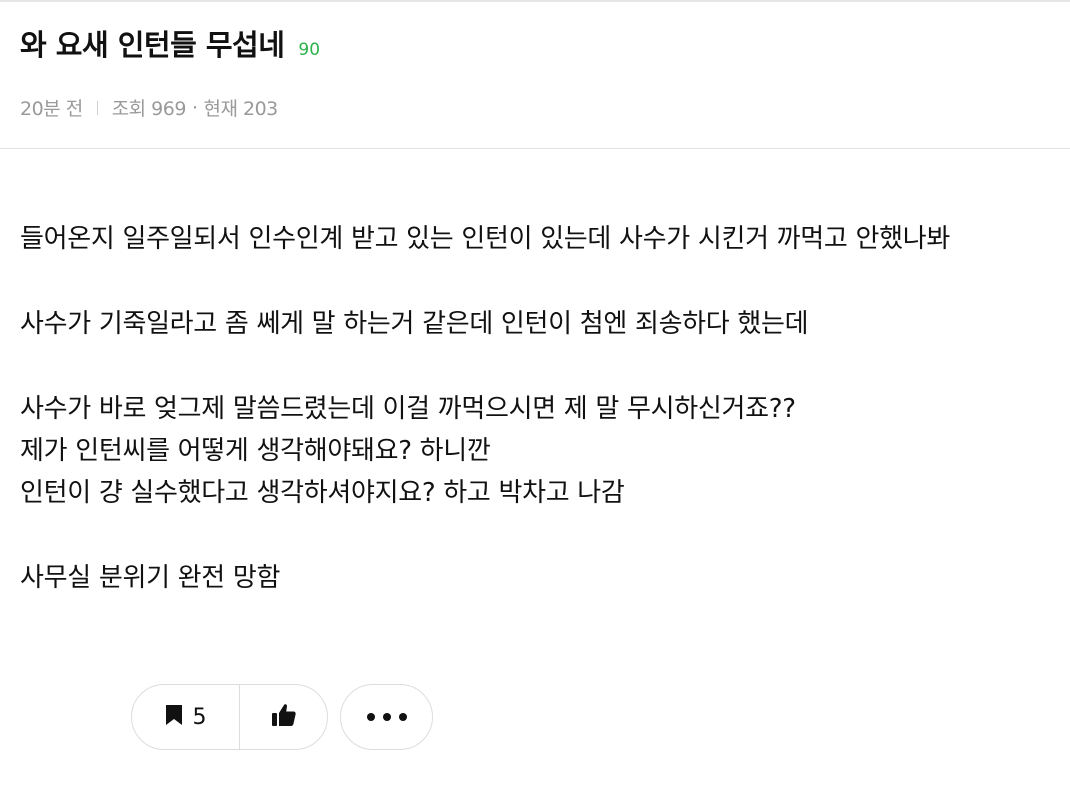 The height and width of the screenshot is (812, 1070). Describe the element at coordinates (150, 578) in the screenshot. I see `body-line: 사무실 분위기 완전 망함` at that location.